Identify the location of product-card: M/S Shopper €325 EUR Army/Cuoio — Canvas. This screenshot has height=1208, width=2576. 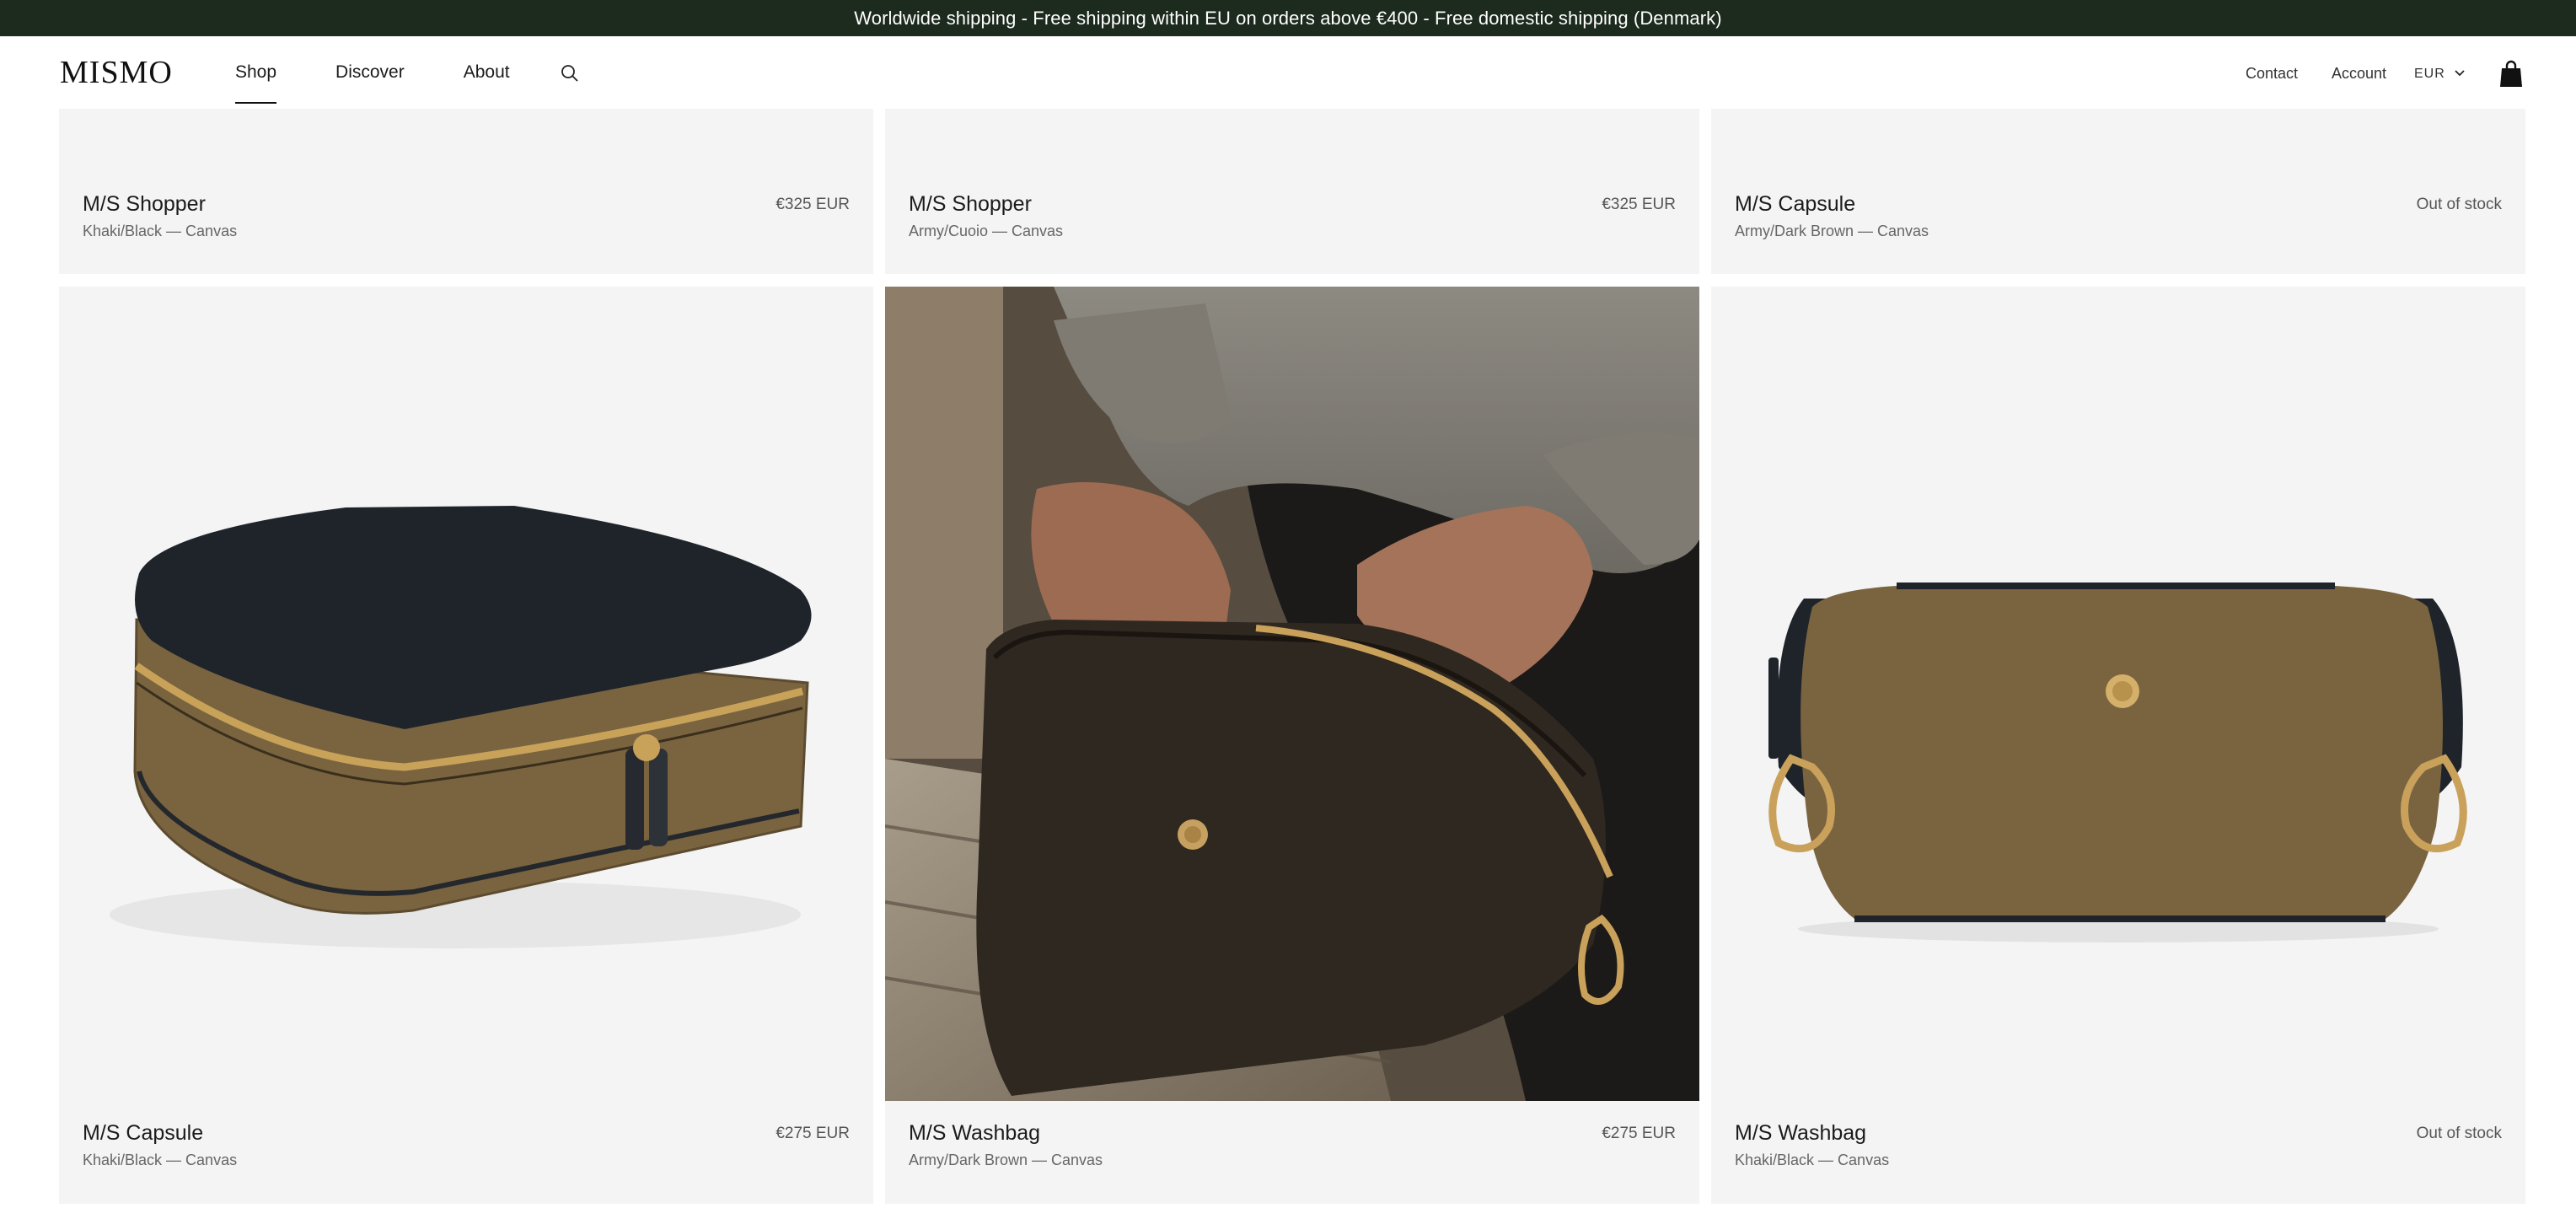
(1292, 191).